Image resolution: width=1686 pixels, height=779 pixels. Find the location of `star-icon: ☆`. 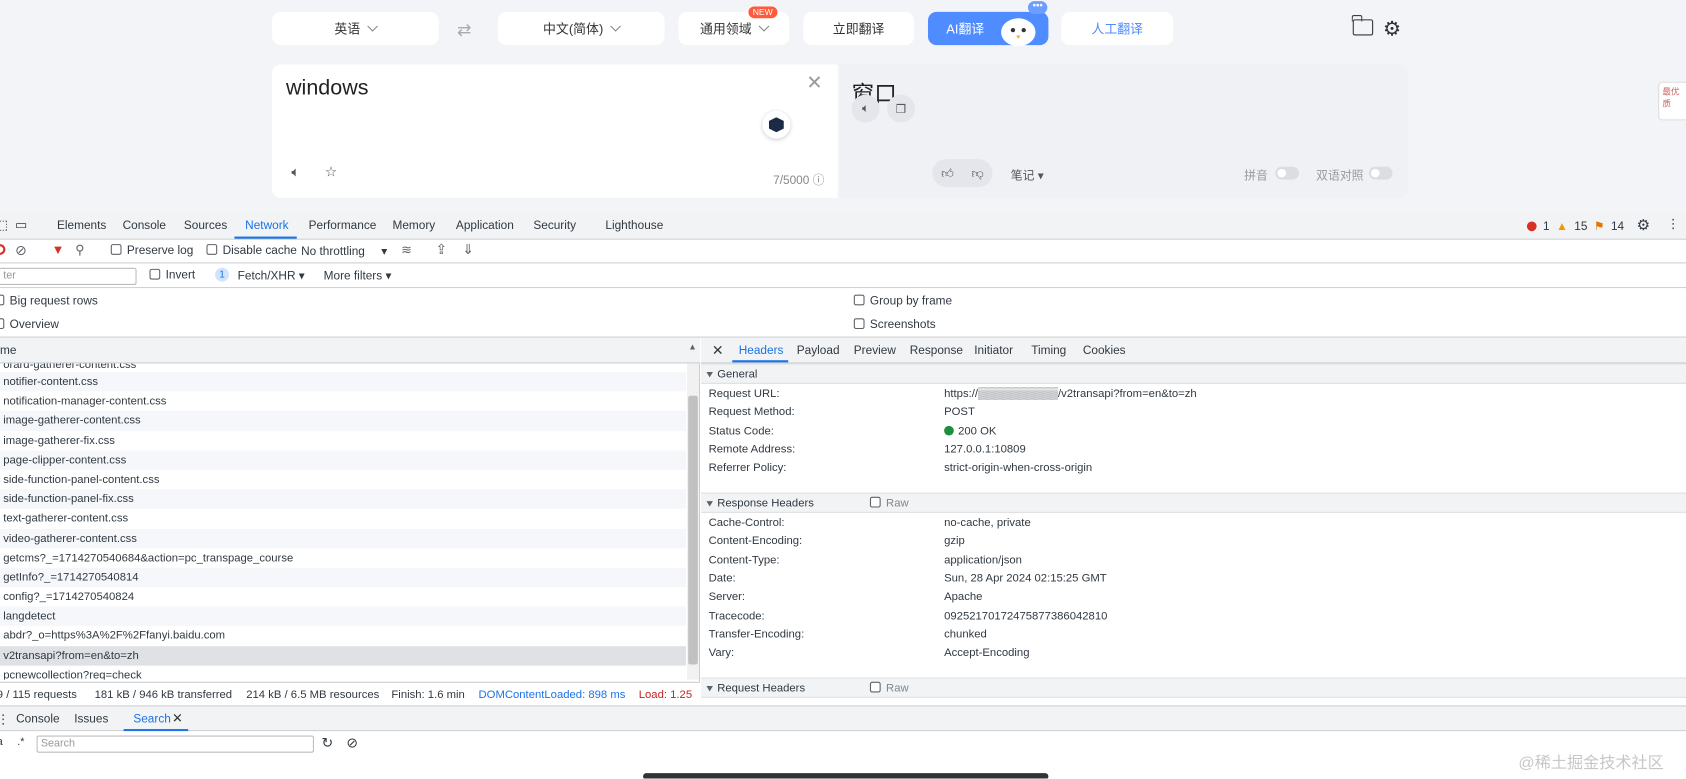

star-icon: ☆ is located at coordinates (331, 171).